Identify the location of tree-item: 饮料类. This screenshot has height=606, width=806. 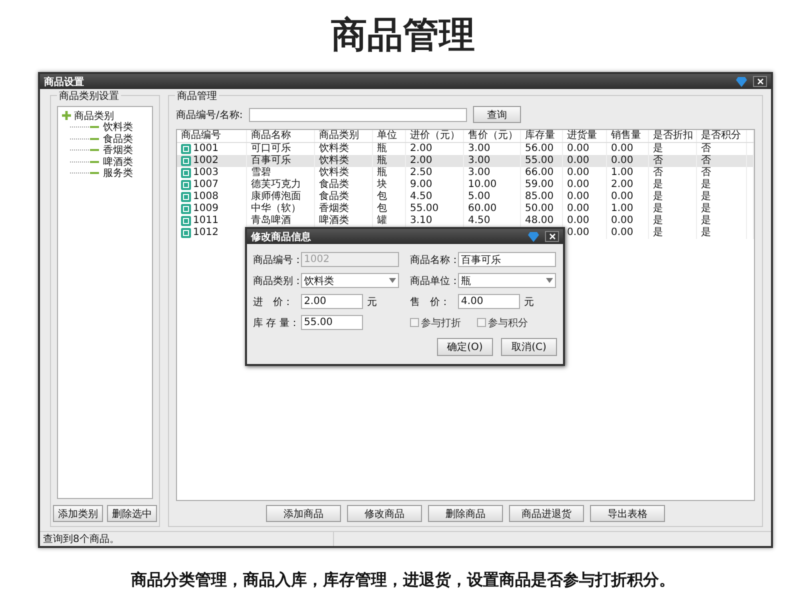
(118, 127).